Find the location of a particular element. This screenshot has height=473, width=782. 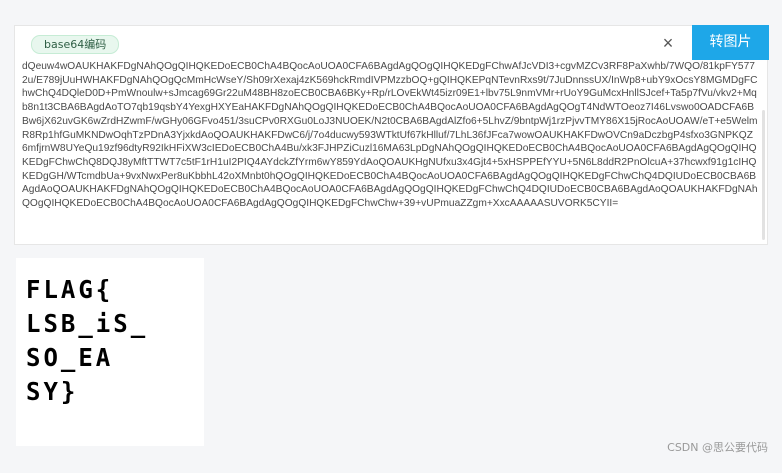

flag-line-3: SO_EA is located at coordinates (70, 358).